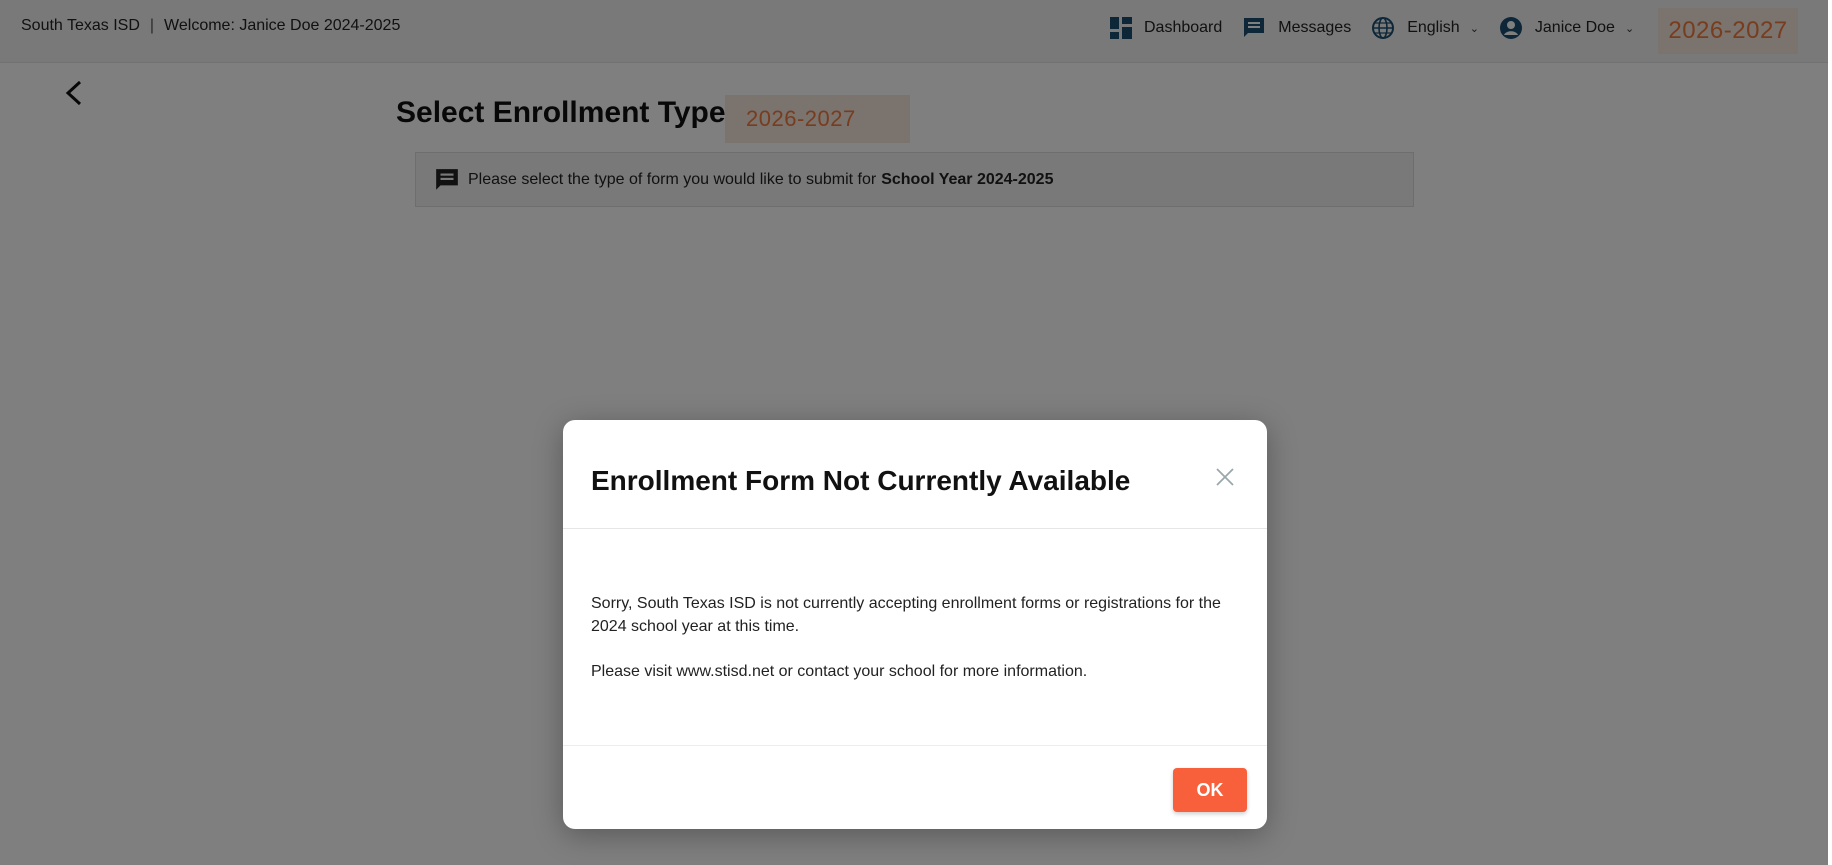 This screenshot has height=865, width=1832. I want to click on dialog-header: Enrollment Form Not Currently Available, so click(915, 474).